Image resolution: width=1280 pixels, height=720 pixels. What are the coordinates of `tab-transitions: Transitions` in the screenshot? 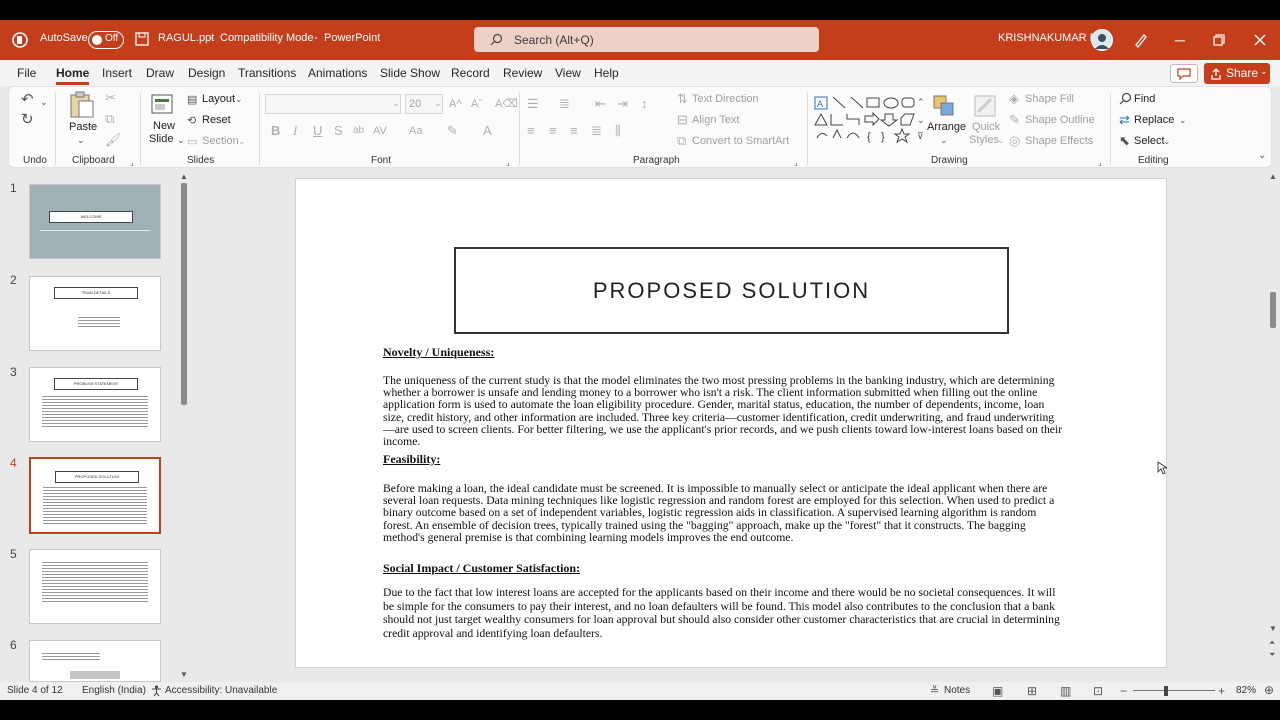 It's located at (267, 73).